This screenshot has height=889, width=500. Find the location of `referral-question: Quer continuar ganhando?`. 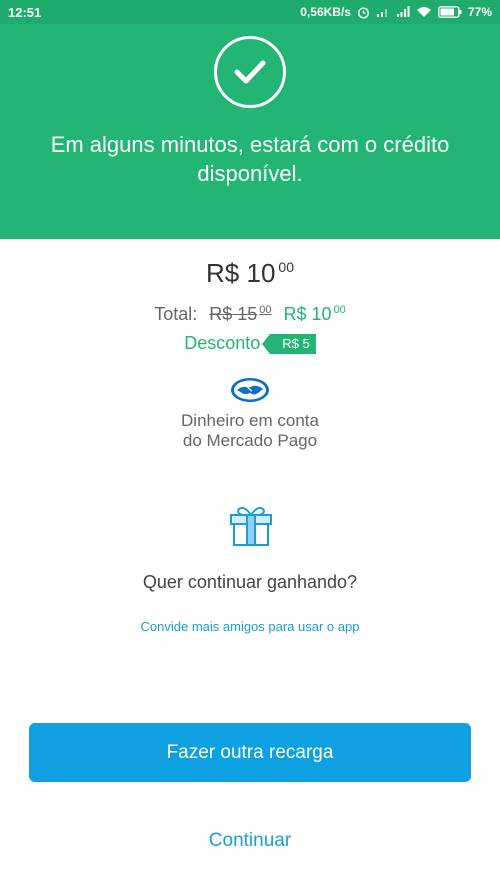

referral-question: Quer continuar ganhando? is located at coordinates (250, 582).